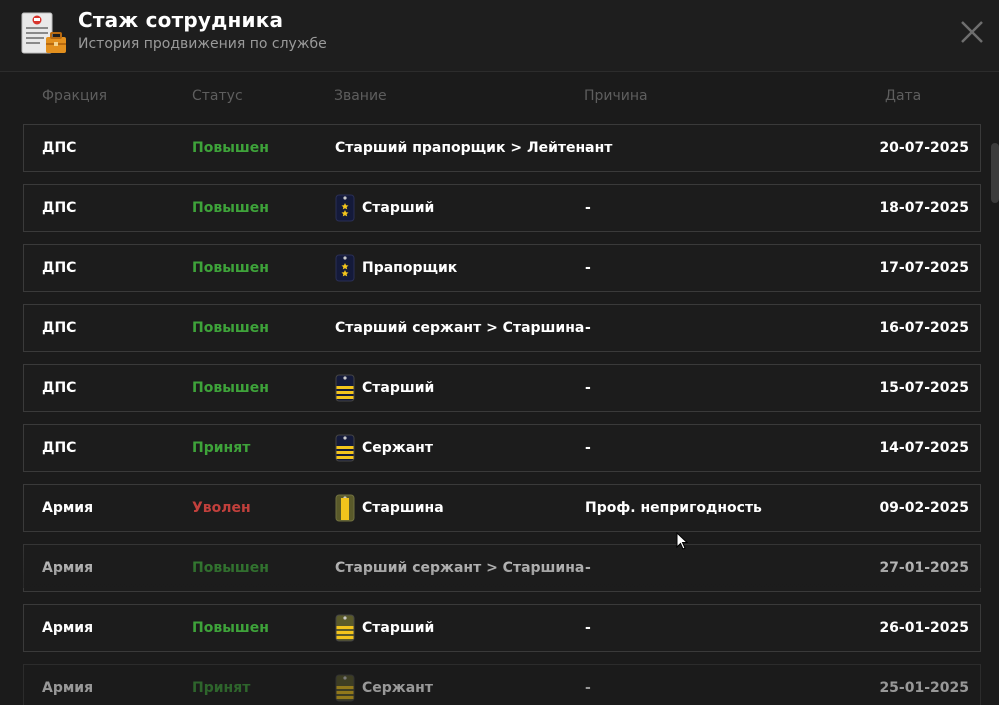  Describe the element at coordinates (924, 568) in the screenshot. I see `row-date: 27-01-2025` at that location.